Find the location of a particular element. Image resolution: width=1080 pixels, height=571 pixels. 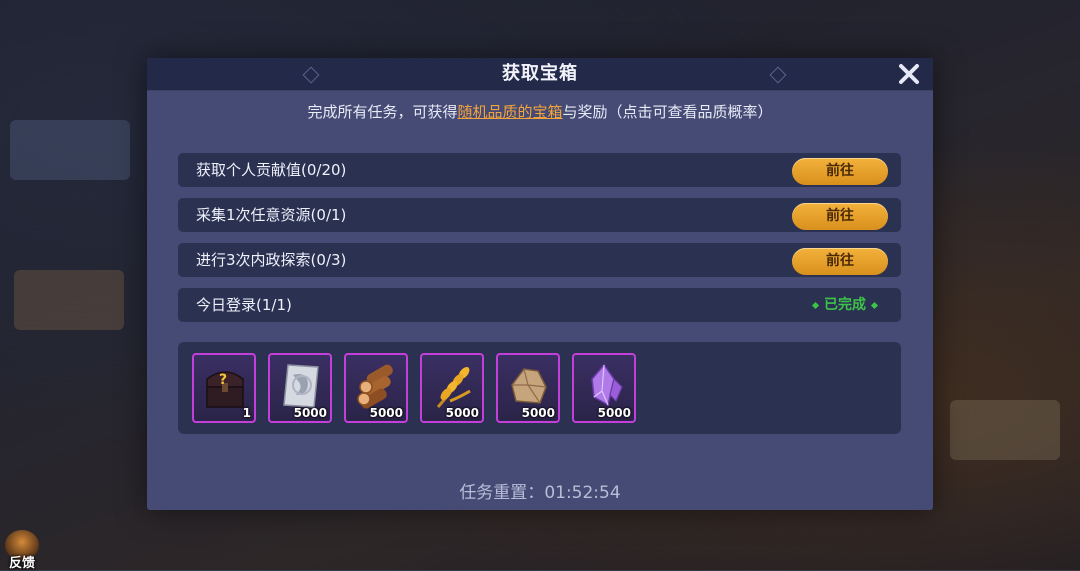

subtitle-prefix: 完成所有任务，可获得 is located at coordinates (382, 112).